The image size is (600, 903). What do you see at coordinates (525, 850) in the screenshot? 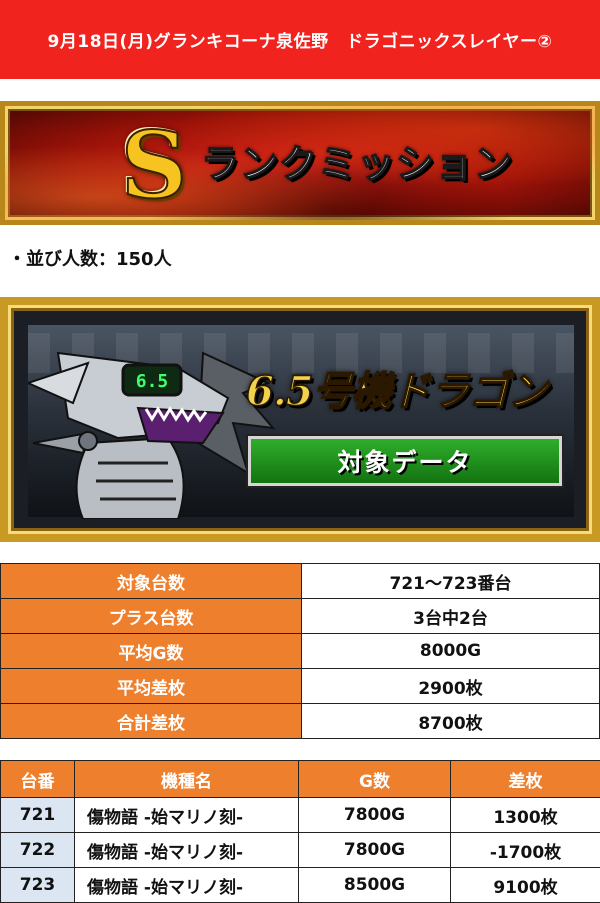
I see `coin-difference: -1700枚` at bounding box center [525, 850].